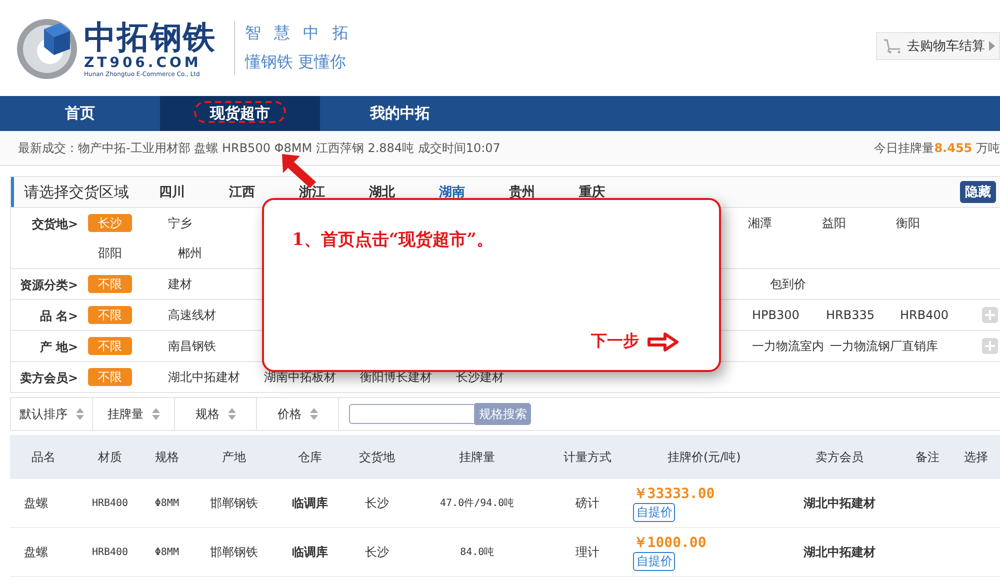 This screenshot has height=580, width=1000. Describe the element at coordinates (134, 414) in the screenshot. I see `sort-button: 挂牌量` at that location.